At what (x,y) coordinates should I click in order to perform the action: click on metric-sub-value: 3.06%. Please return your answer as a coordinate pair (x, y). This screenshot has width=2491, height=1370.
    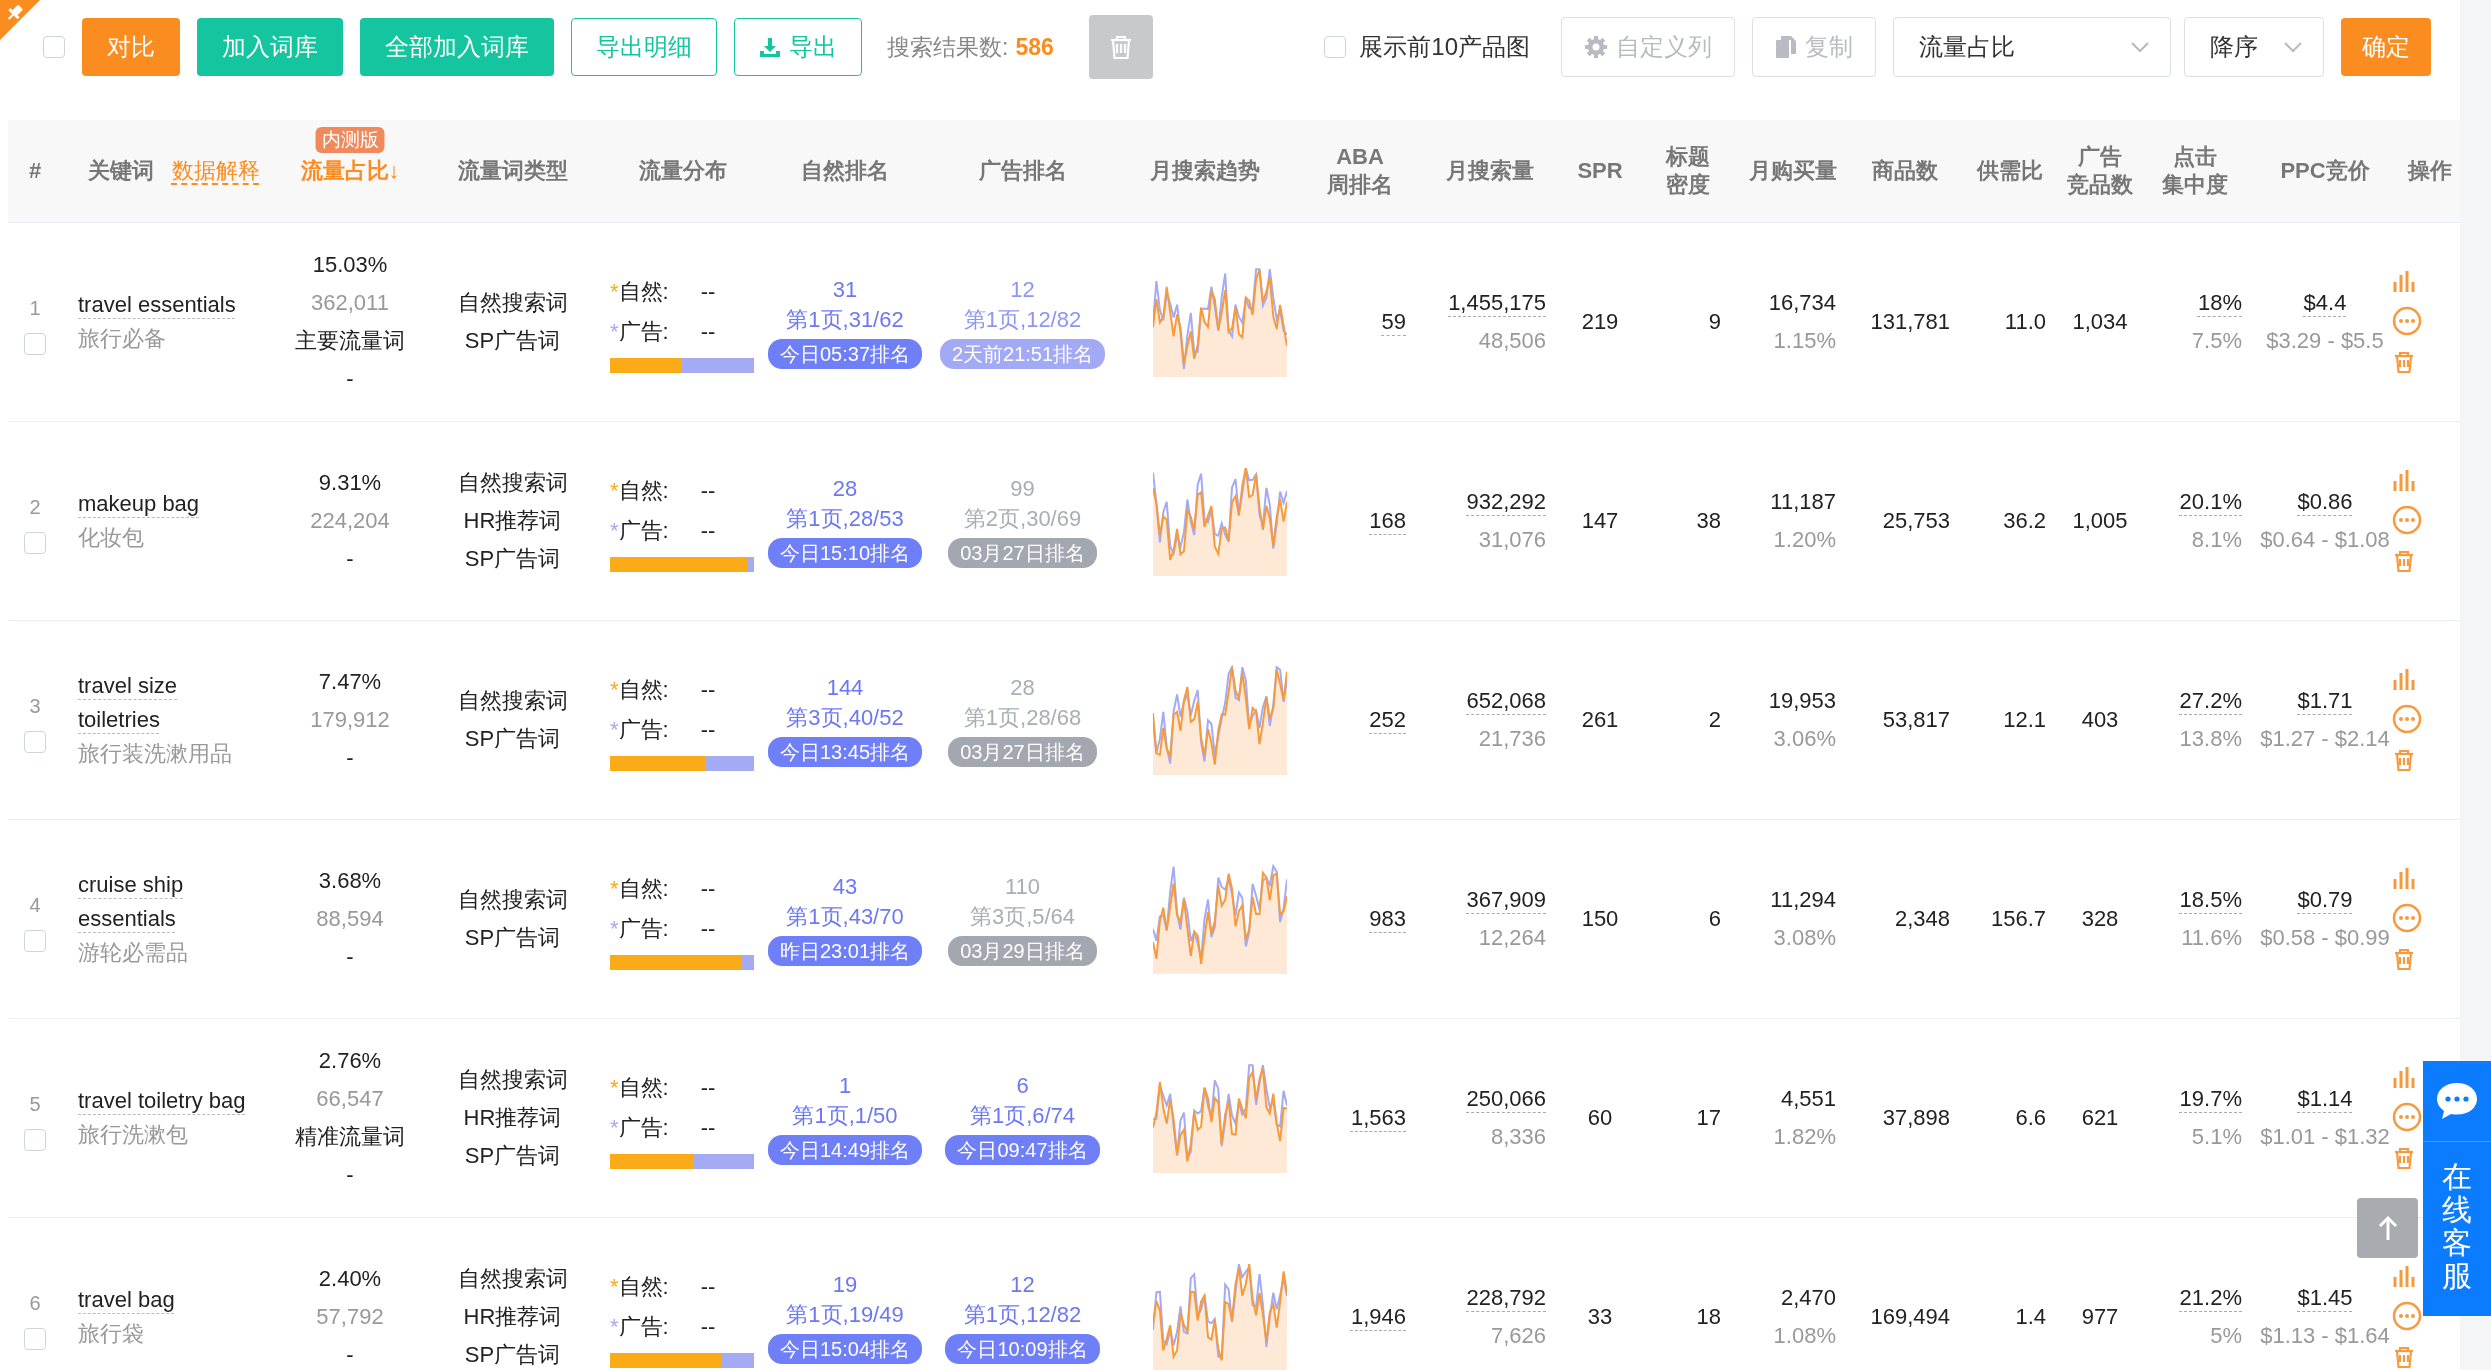
    Looking at the image, I should click on (1804, 739).